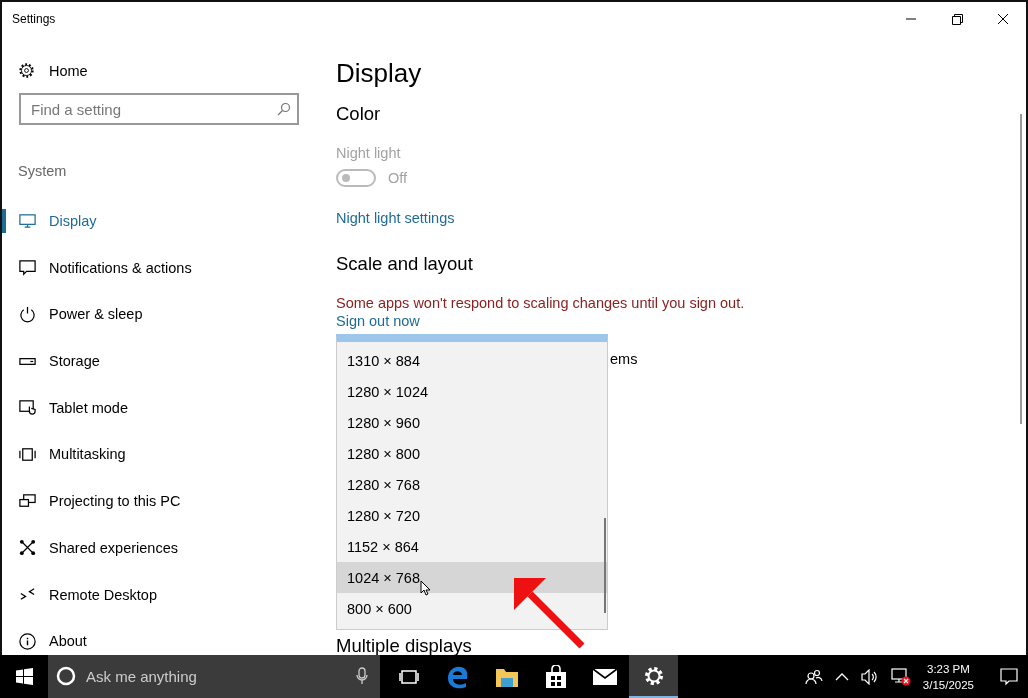 This screenshot has height=698, width=1028. Describe the element at coordinates (541, 303) in the screenshot. I see `warning-text: Some apps won't respond to scaling changes until you sign out.` at that location.